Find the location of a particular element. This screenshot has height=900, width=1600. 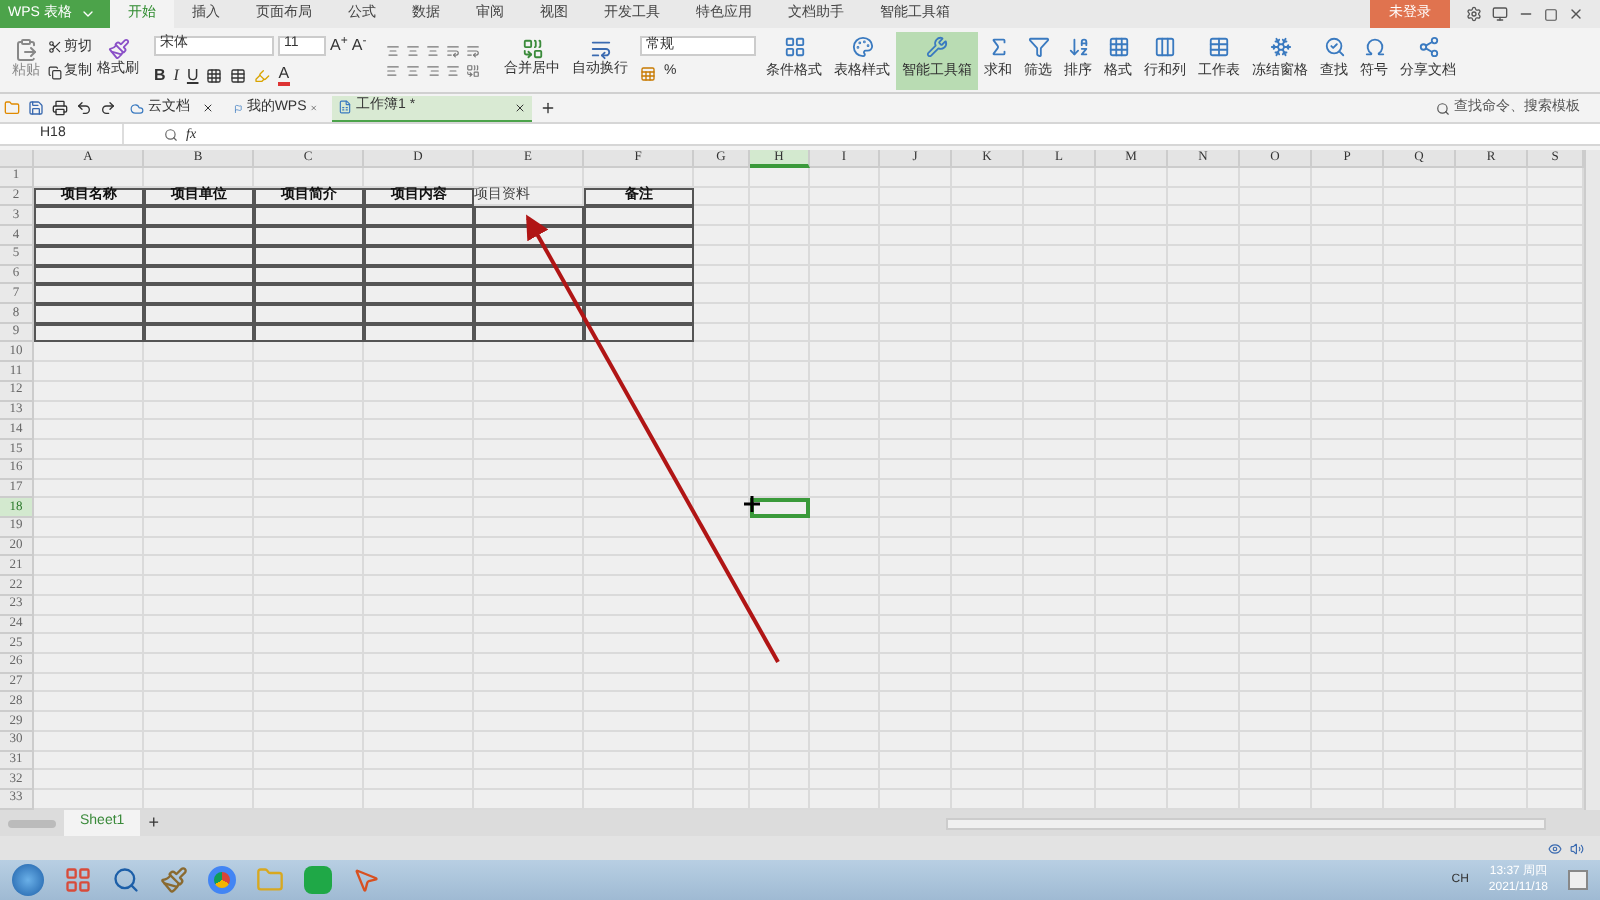

scissors-icon is located at coordinates (55, 47).